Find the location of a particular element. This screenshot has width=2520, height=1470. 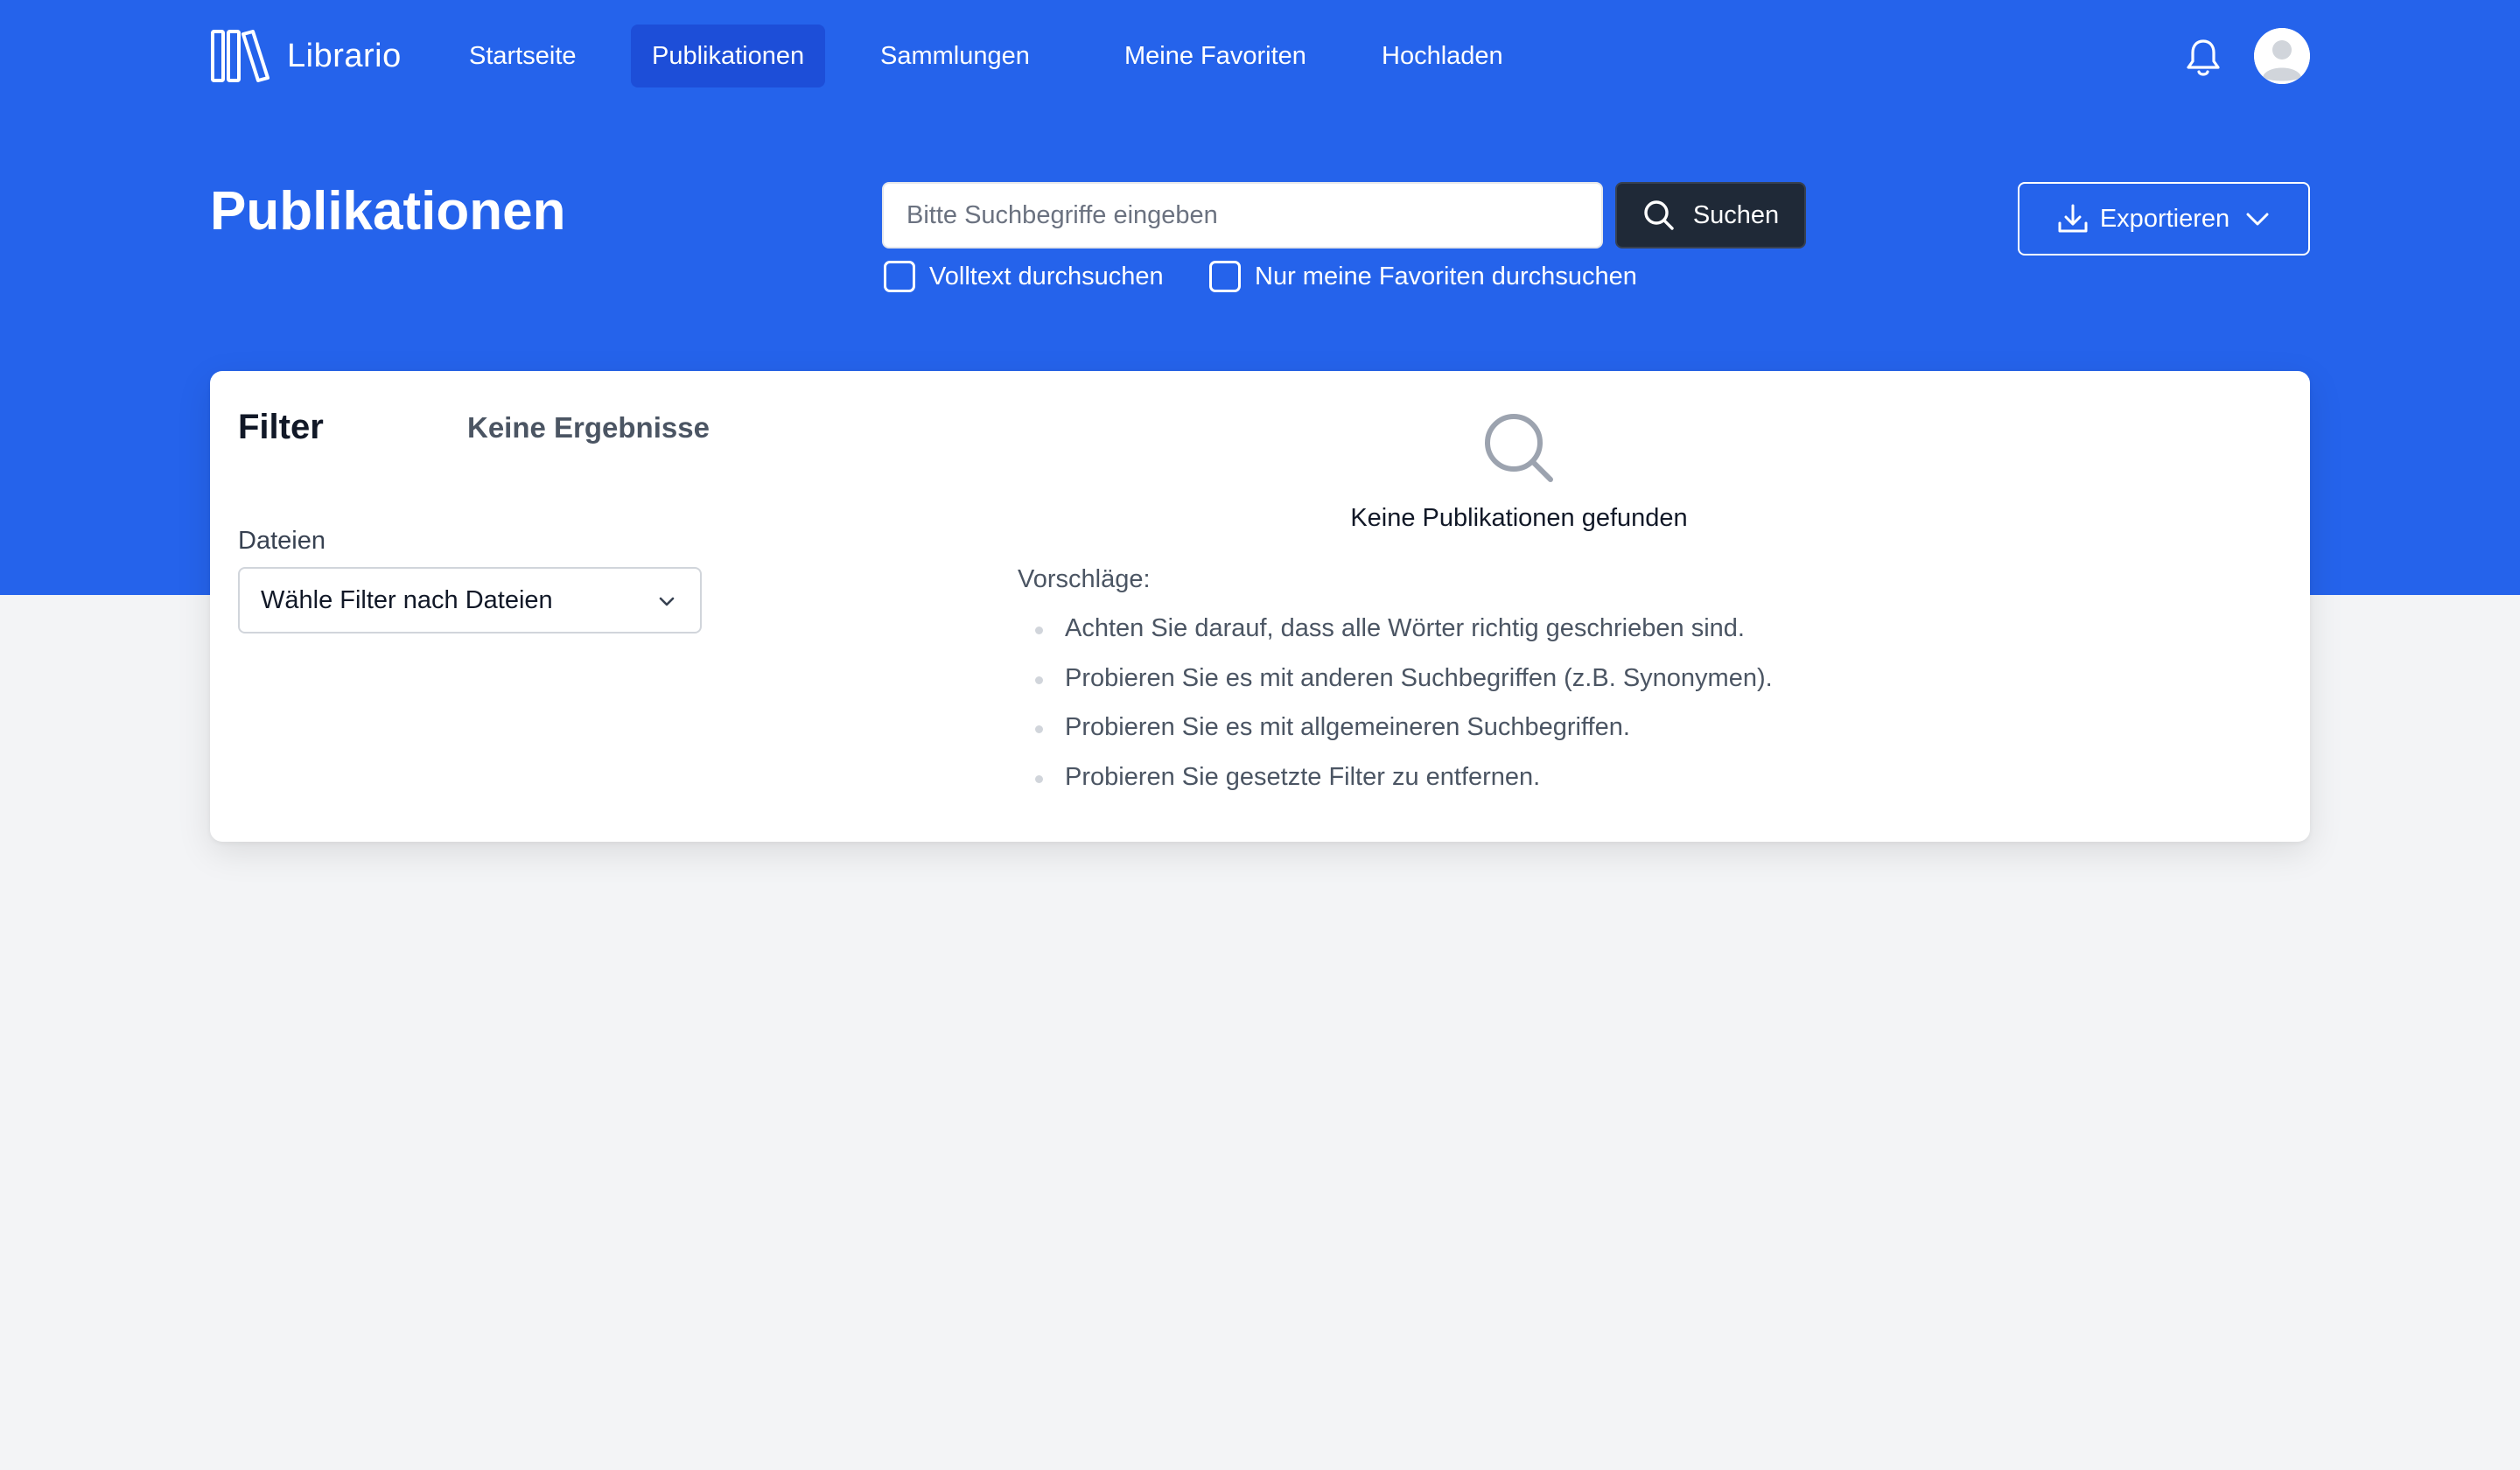

page-title: Publikationen is located at coordinates (388, 211).